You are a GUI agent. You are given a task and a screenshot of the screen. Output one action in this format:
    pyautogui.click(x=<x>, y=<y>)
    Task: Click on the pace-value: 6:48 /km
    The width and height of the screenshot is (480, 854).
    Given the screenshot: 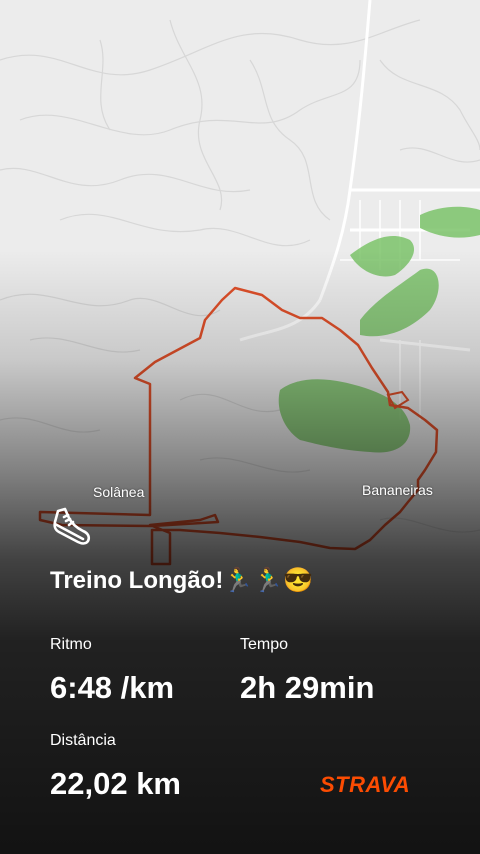 What is the action you would take?
    pyautogui.click(x=112, y=687)
    